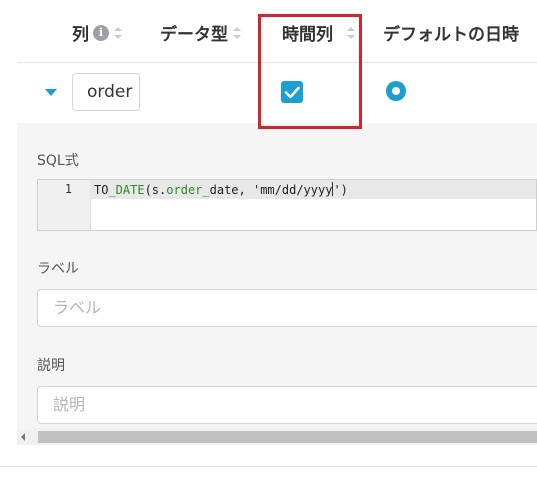  What do you see at coordinates (80, 35) in the screenshot?
I see `header-column-label: 列` at bounding box center [80, 35].